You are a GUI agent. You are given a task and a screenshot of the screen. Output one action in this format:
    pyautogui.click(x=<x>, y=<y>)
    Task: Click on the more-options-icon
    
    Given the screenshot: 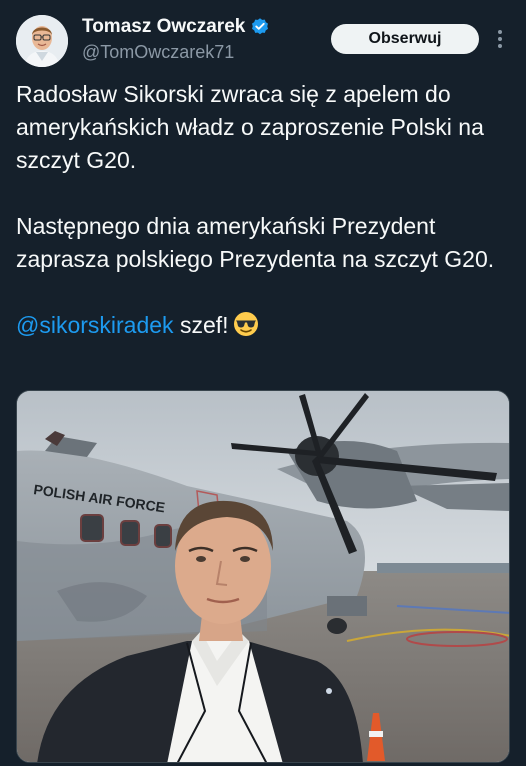 What is the action you would take?
    pyautogui.click(x=500, y=39)
    